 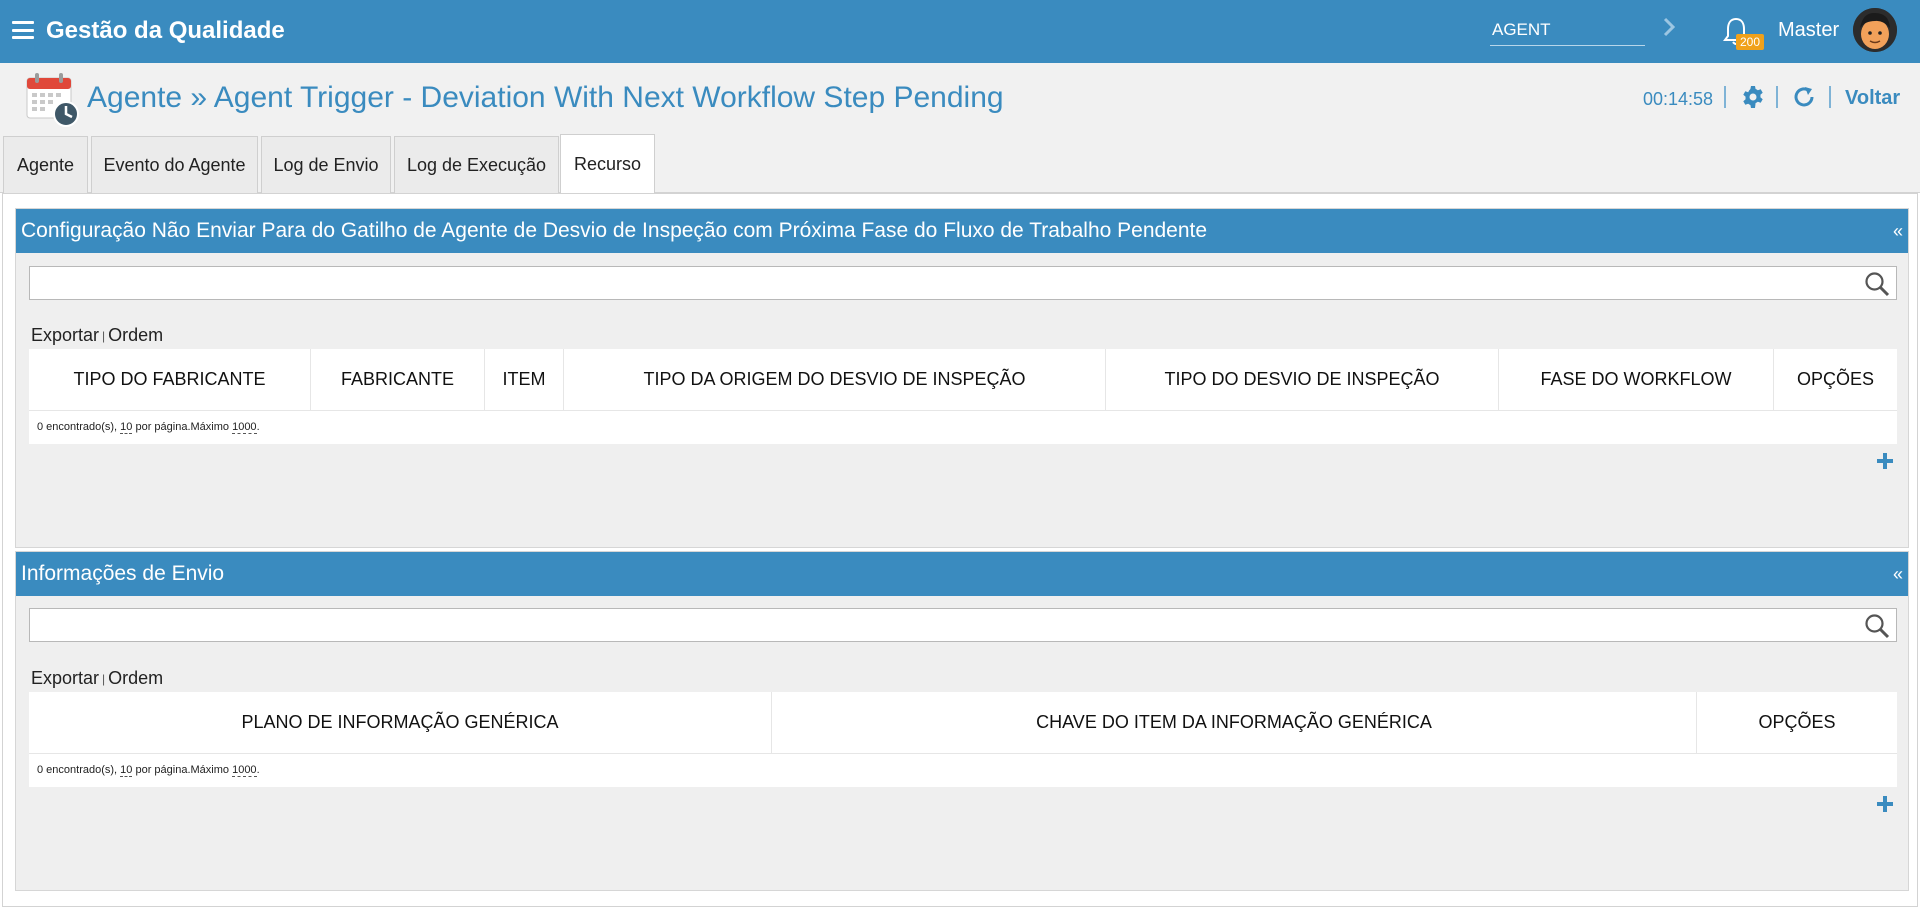 What do you see at coordinates (607, 163) in the screenshot?
I see `tab-recurso: Recurso` at bounding box center [607, 163].